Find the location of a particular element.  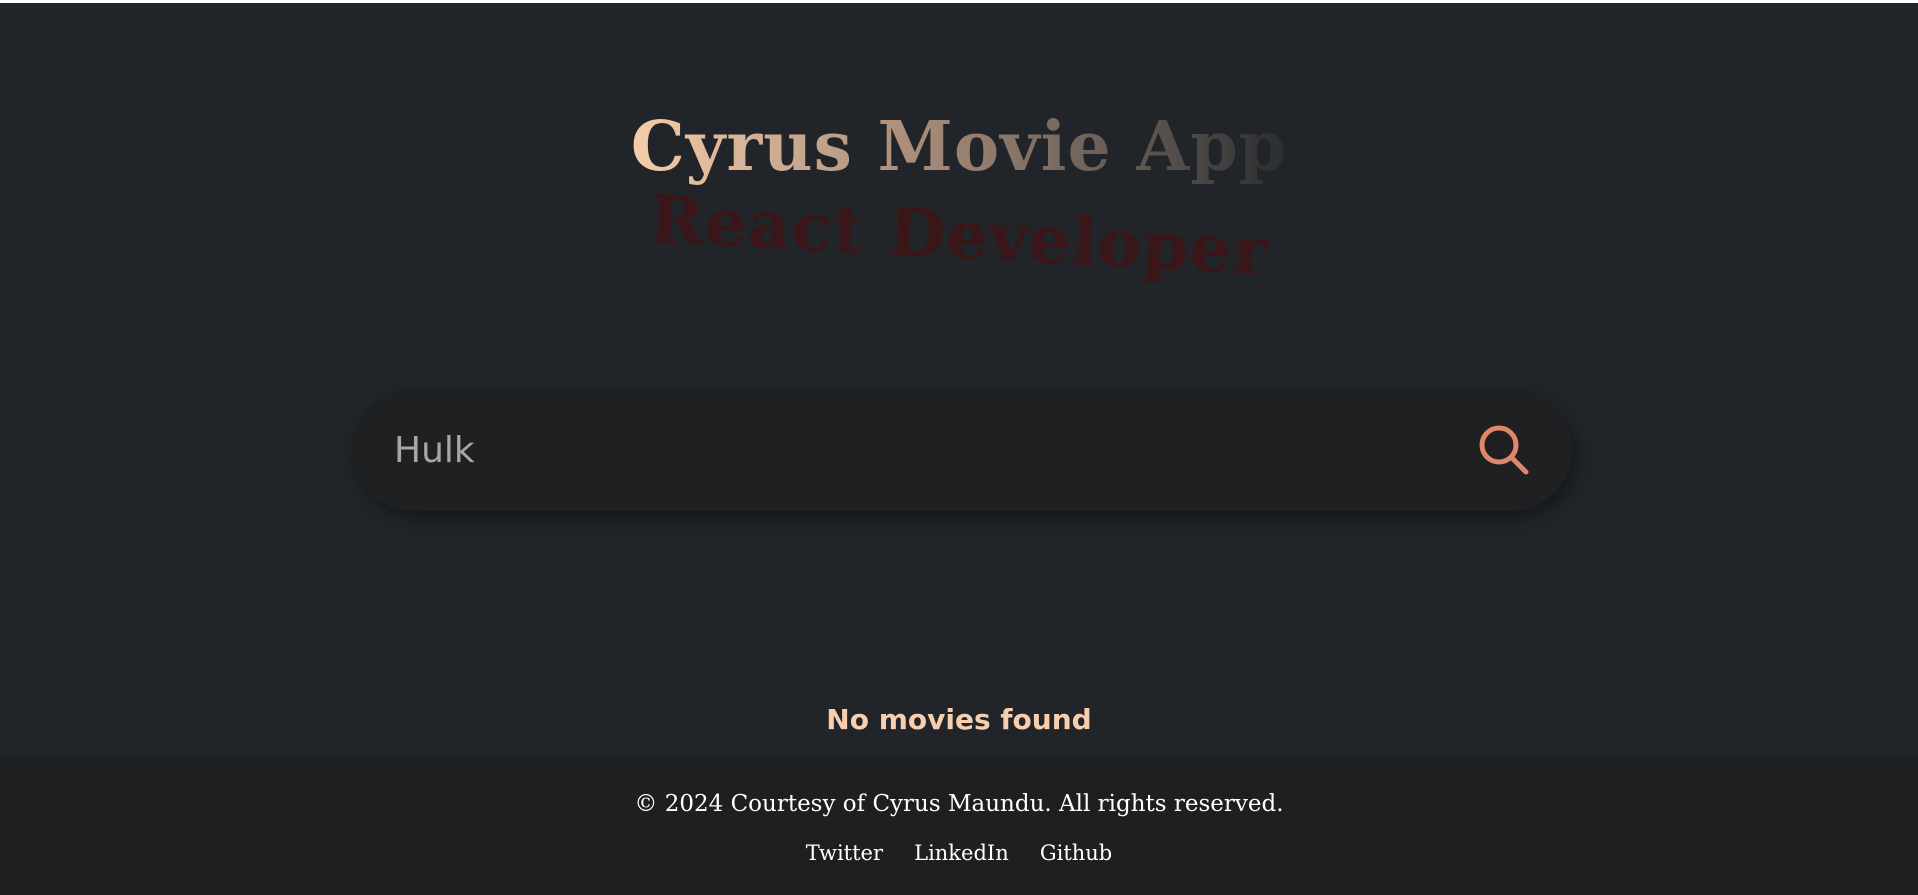

no-movies-message: No movies found is located at coordinates (959, 719).